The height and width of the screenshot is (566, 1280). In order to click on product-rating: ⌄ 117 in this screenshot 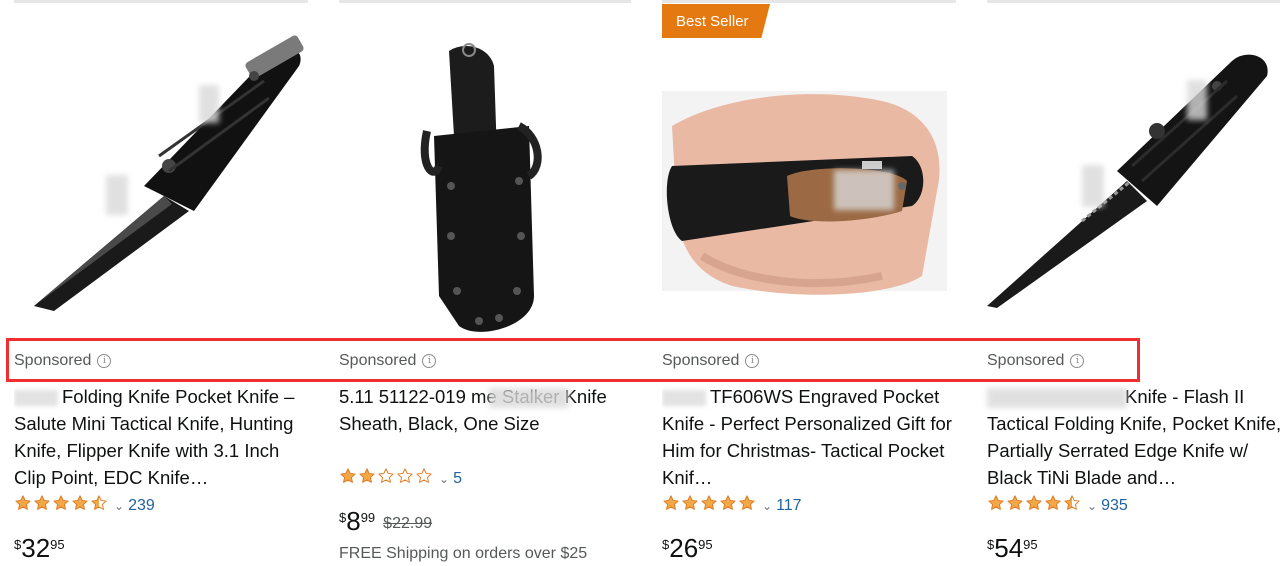, I will do `click(732, 505)`.